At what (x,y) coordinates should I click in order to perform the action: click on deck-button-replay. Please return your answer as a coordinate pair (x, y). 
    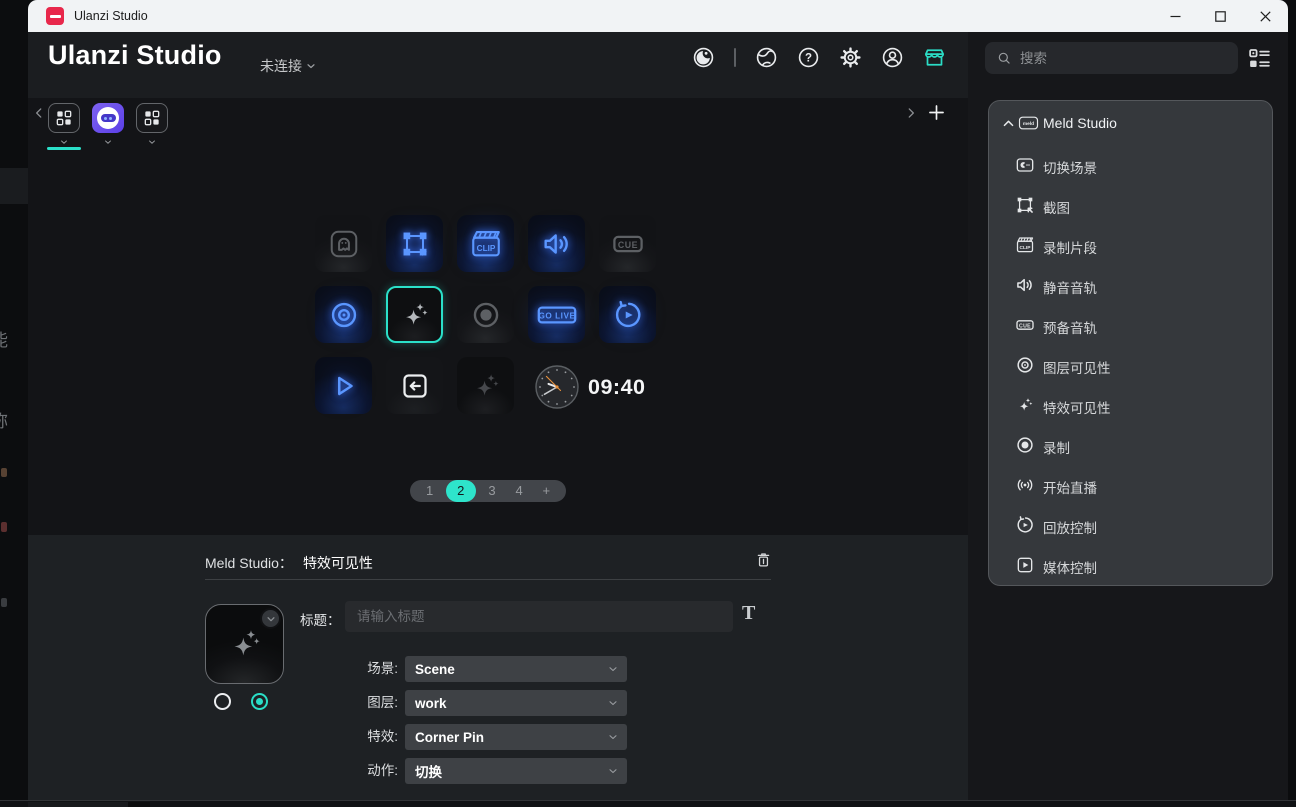
    Looking at the image, I should click on (627, 314).